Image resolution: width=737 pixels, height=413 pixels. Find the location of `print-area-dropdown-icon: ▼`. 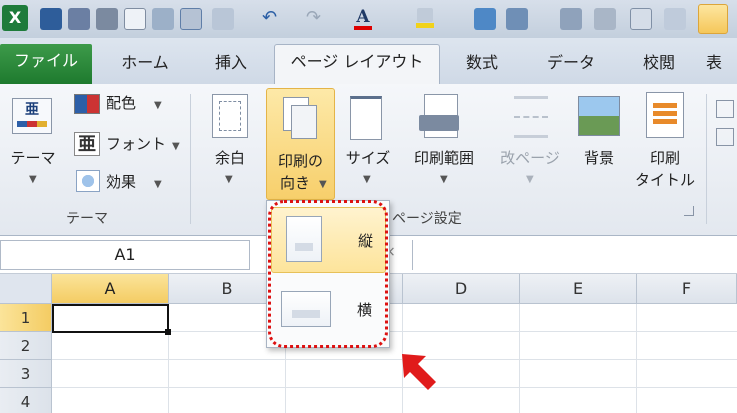

print-area-dropdown-icon: ▼ is located at coordinates (444, 179).